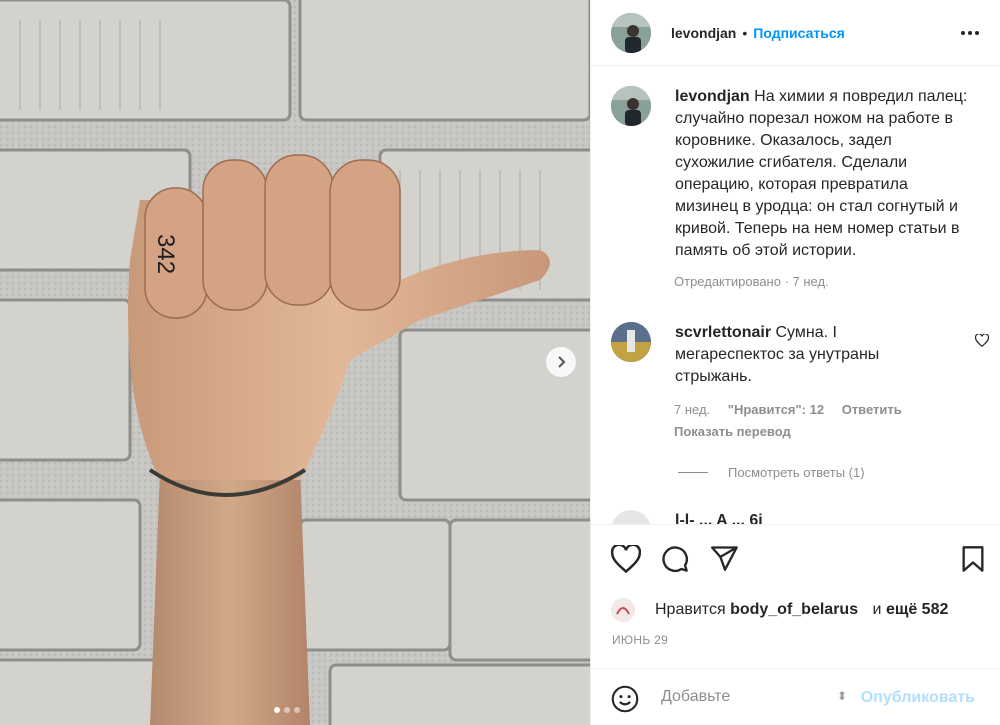 The width and height of the screenshot is (1000, 725). I want to click on likes-text: Нравится body_of_belarus и ещё 582, so click(796, 610).